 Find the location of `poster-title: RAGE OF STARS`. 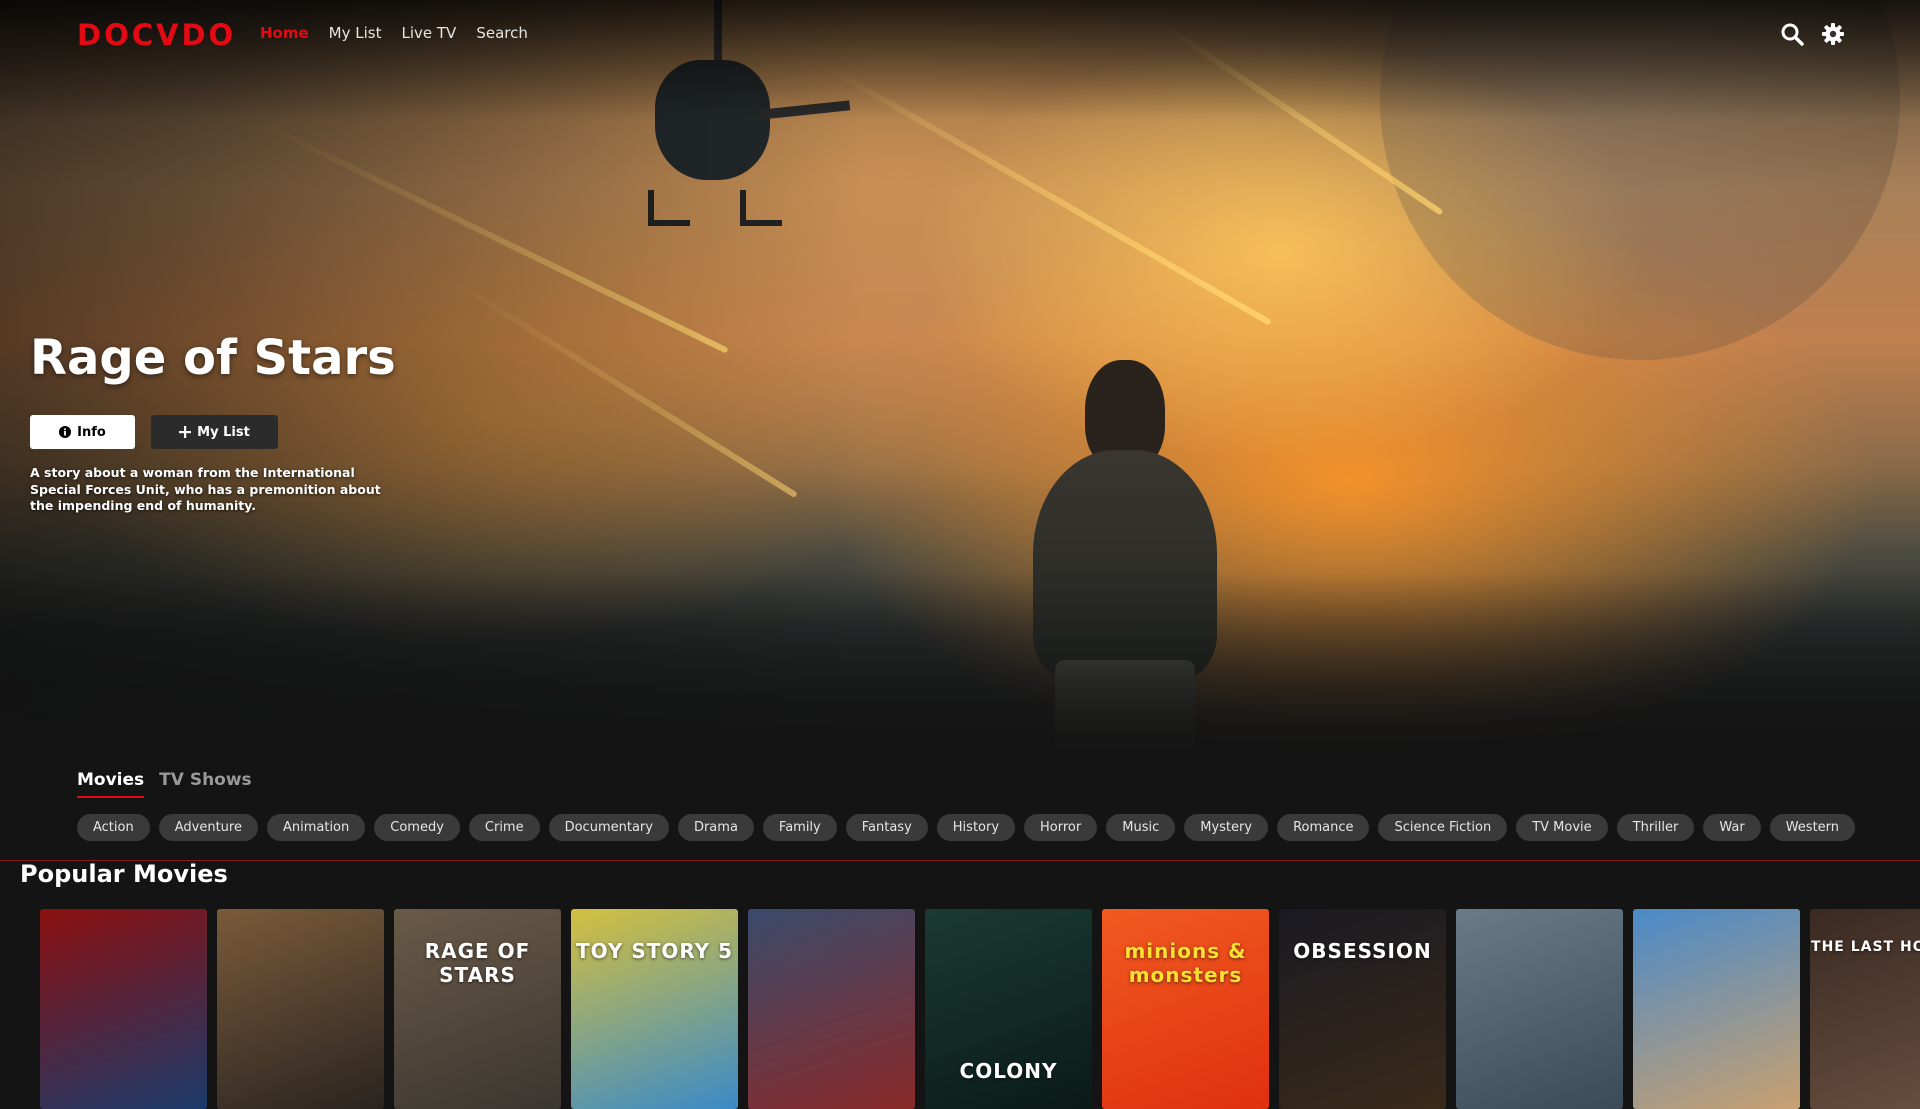

poster-title: RAGE OF STARS is located at coordinates (477, 963).